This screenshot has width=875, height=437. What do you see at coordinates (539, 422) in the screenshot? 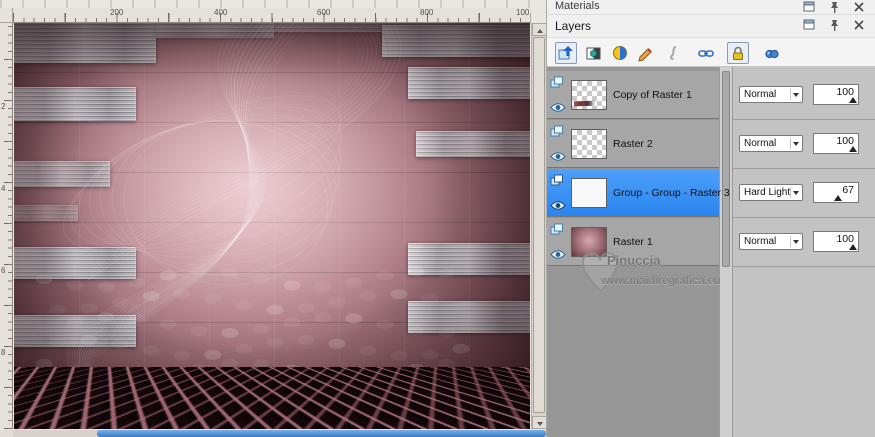
I see `scroll-down-button` at bounding box center [539, 422].